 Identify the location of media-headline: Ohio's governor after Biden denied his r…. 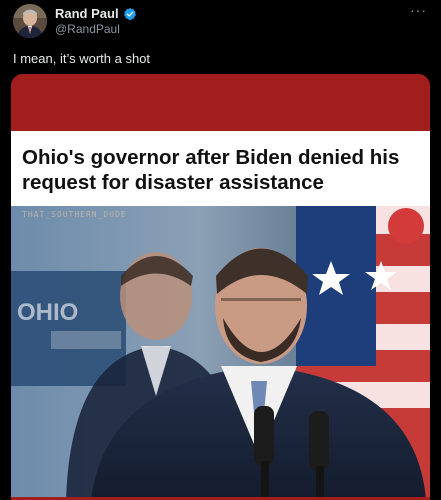
(211, 170).